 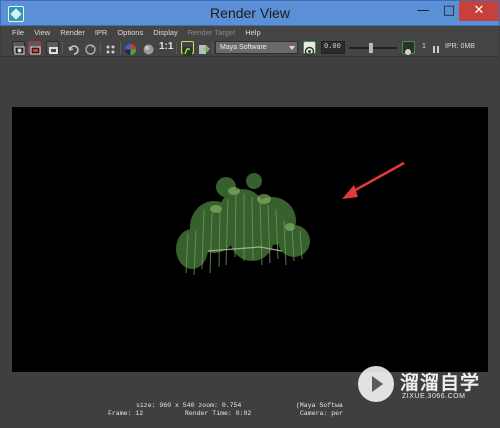 I want to click on window-titlebar: Render View — □ ✕, so click(x=250, y=13).